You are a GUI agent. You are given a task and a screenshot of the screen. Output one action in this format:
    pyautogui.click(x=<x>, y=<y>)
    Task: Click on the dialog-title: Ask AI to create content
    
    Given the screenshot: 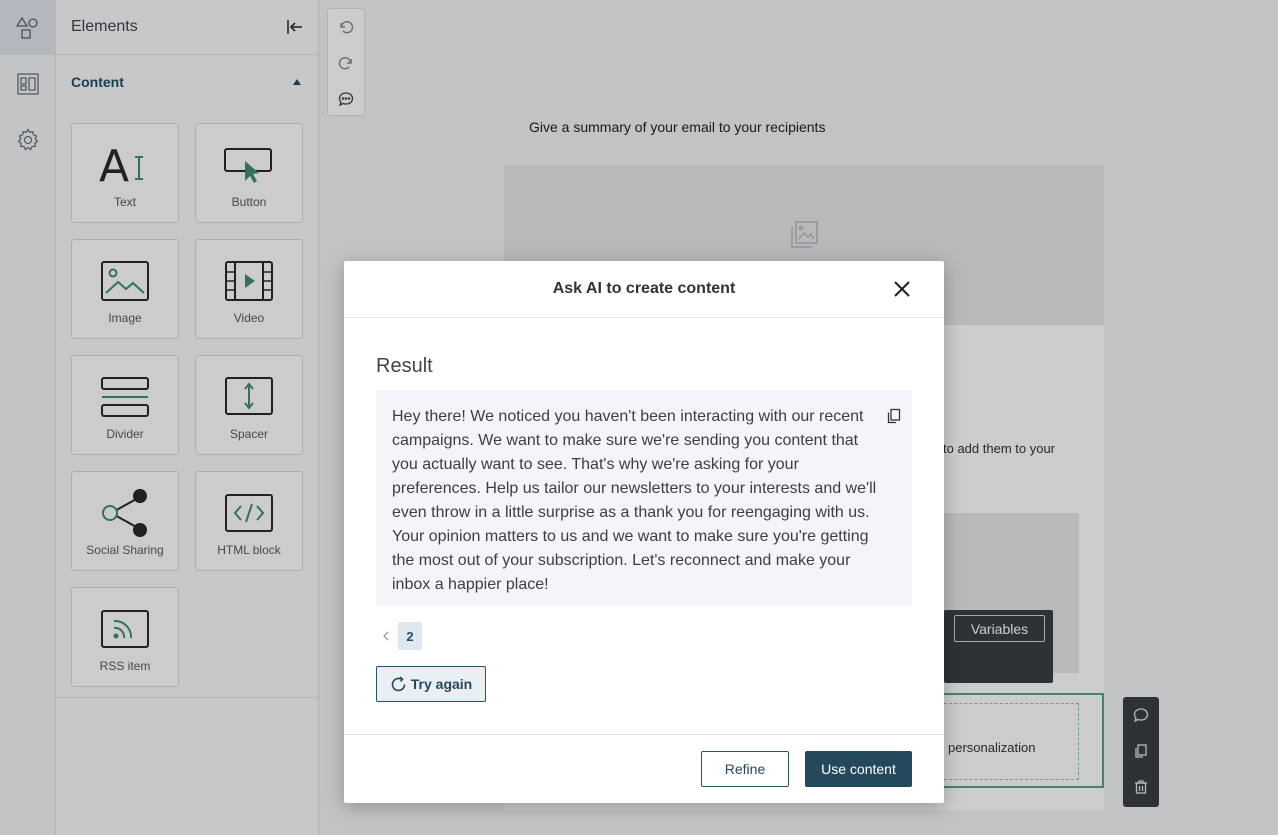 What is the action you would take?
    pyautogui.click(x=644, y=288)
    